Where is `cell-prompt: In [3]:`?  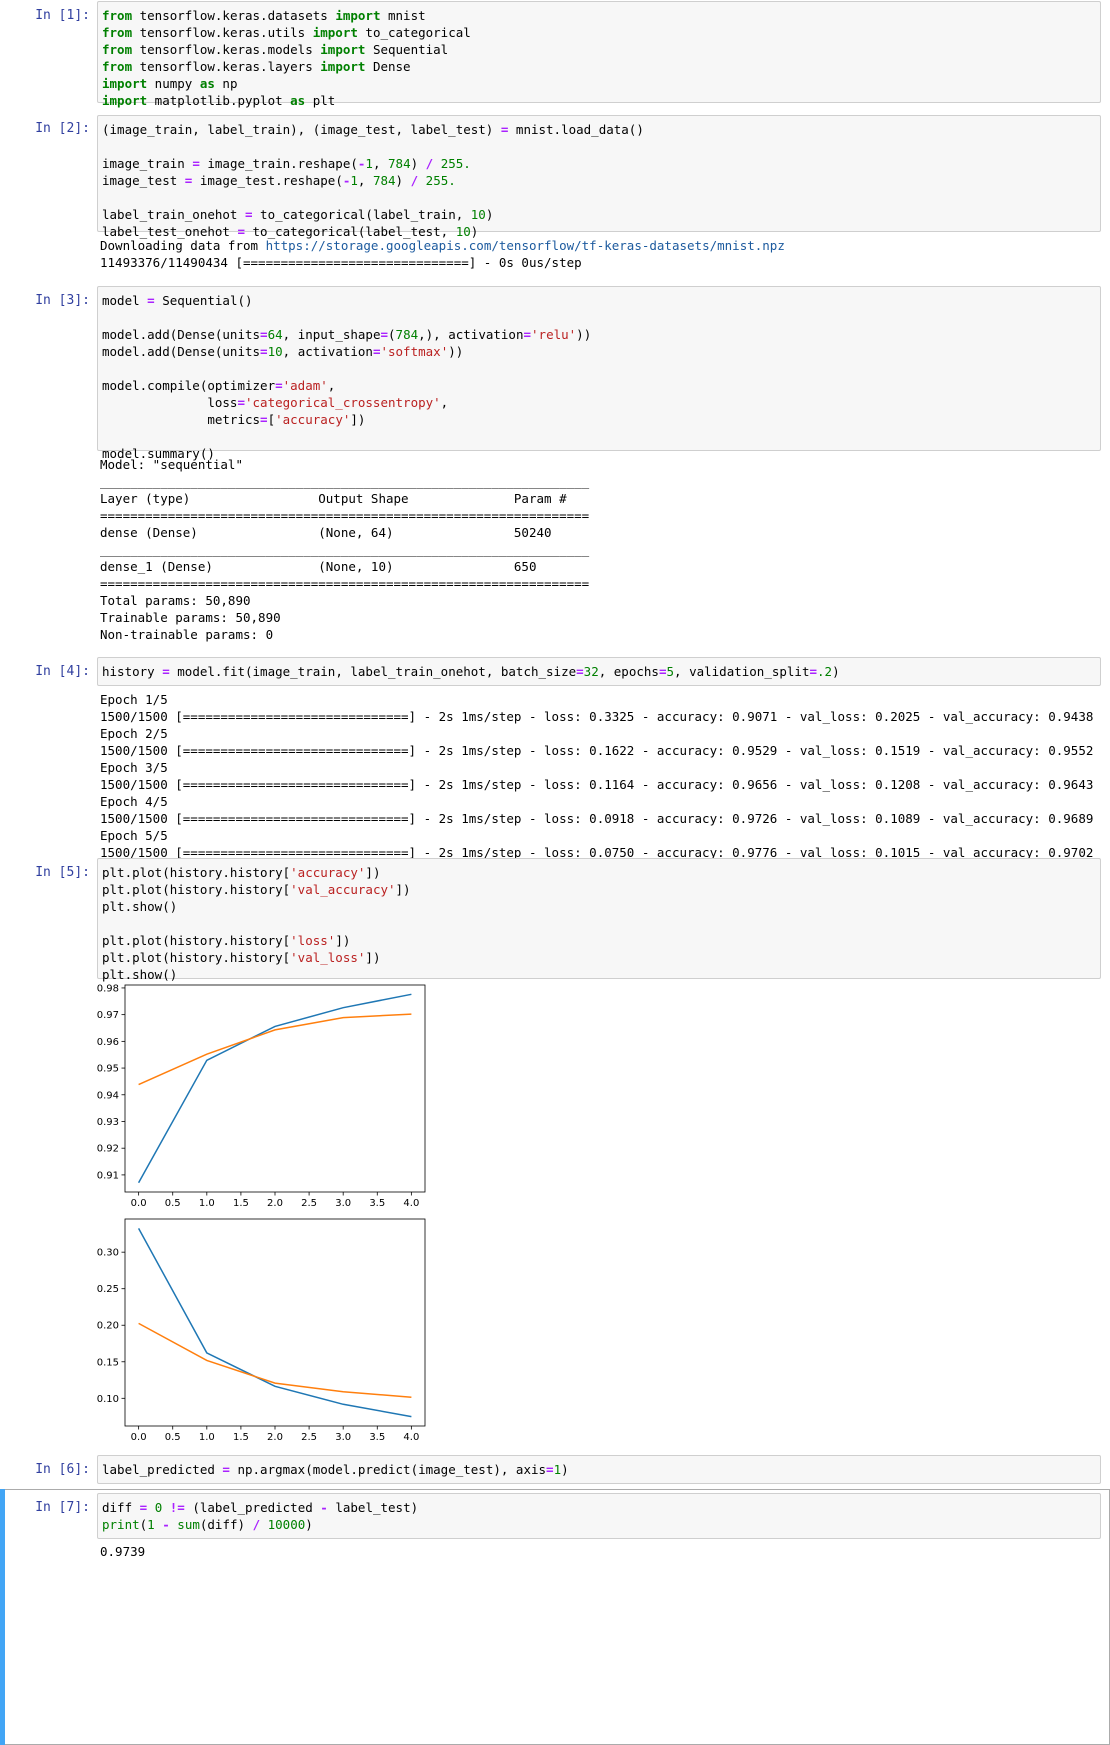 cell-prompt: In [3]: is located at coordinates (62, 300).